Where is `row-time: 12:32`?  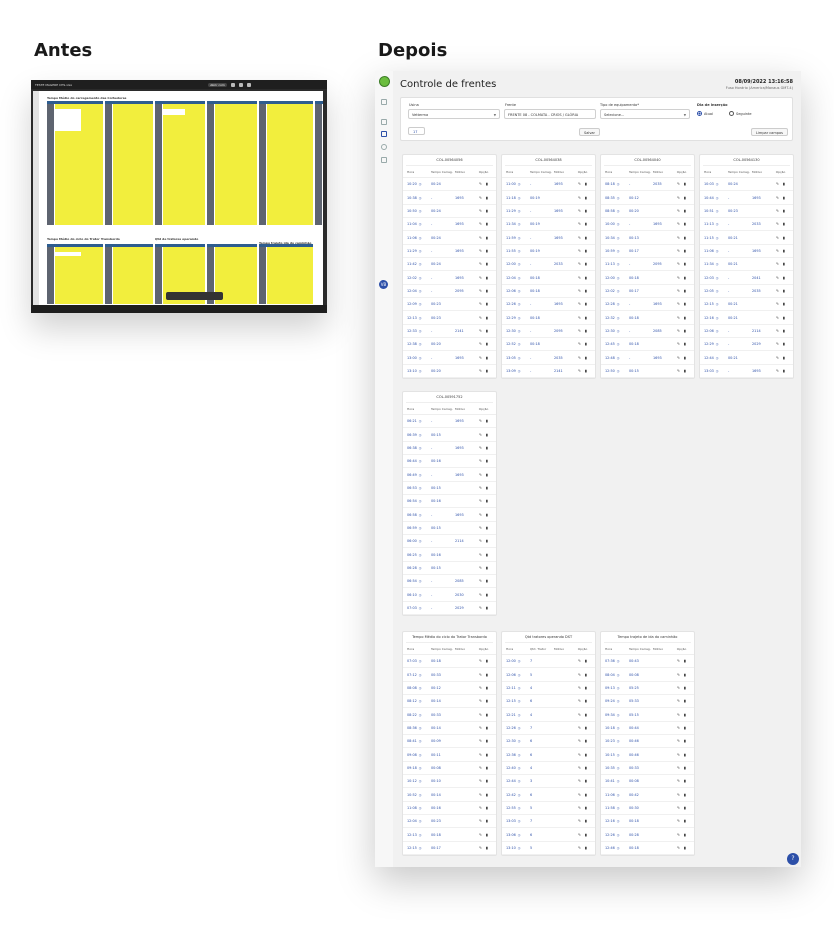
row-time: 12:32 is located at coordinates (610, 318).